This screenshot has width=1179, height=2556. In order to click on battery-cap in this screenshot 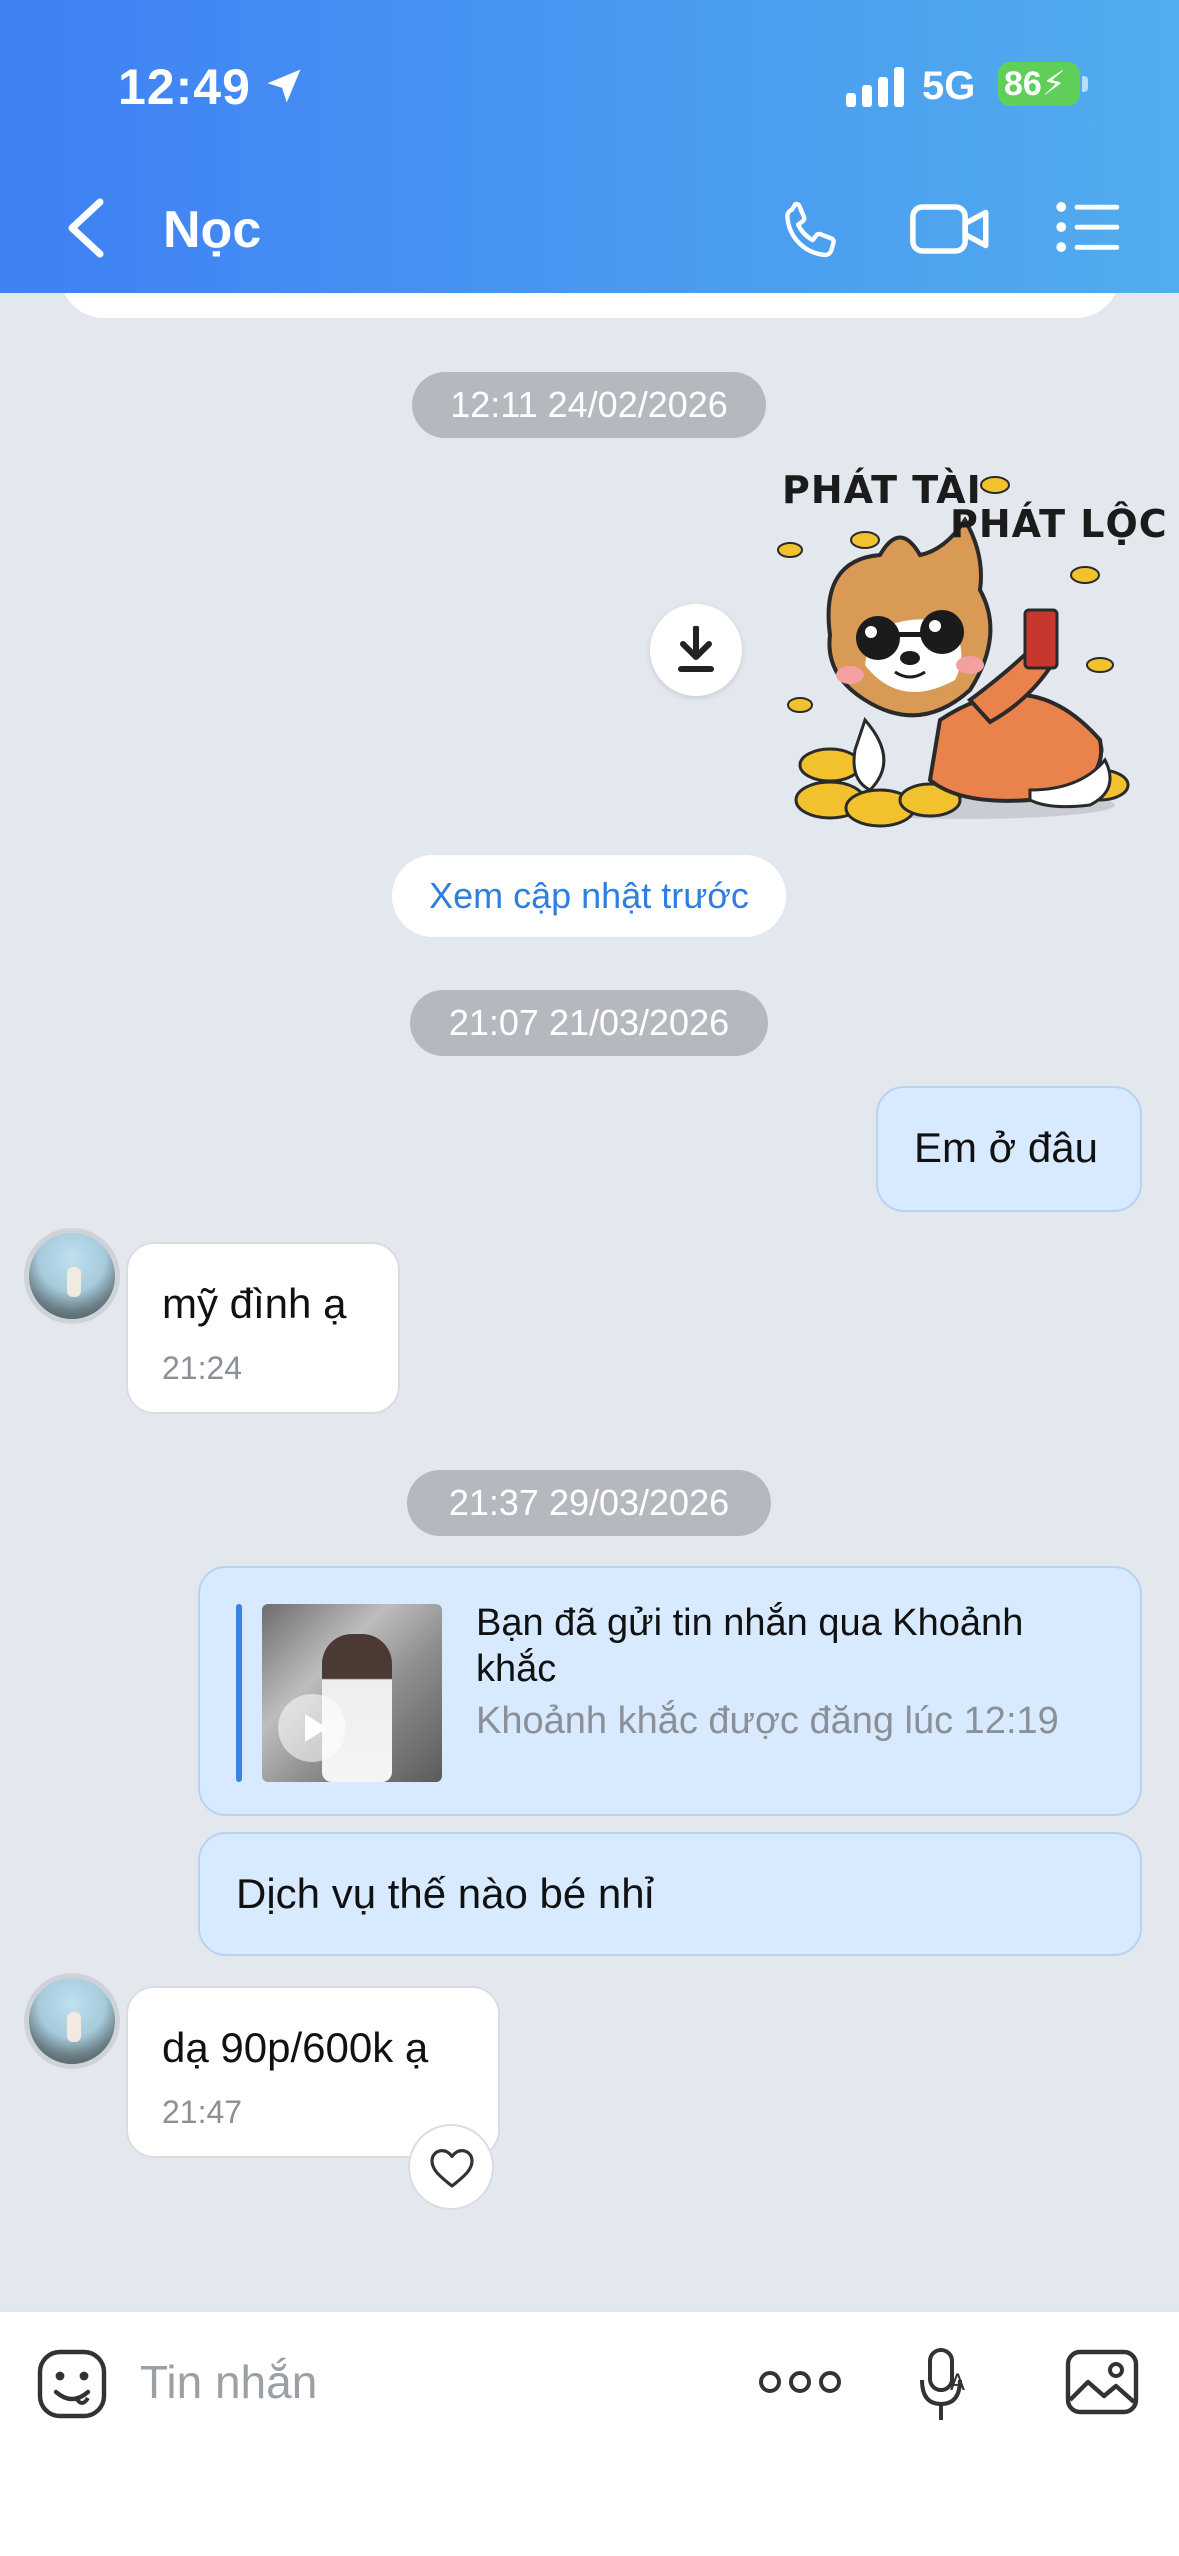, I will do `click(1085, 84)`.